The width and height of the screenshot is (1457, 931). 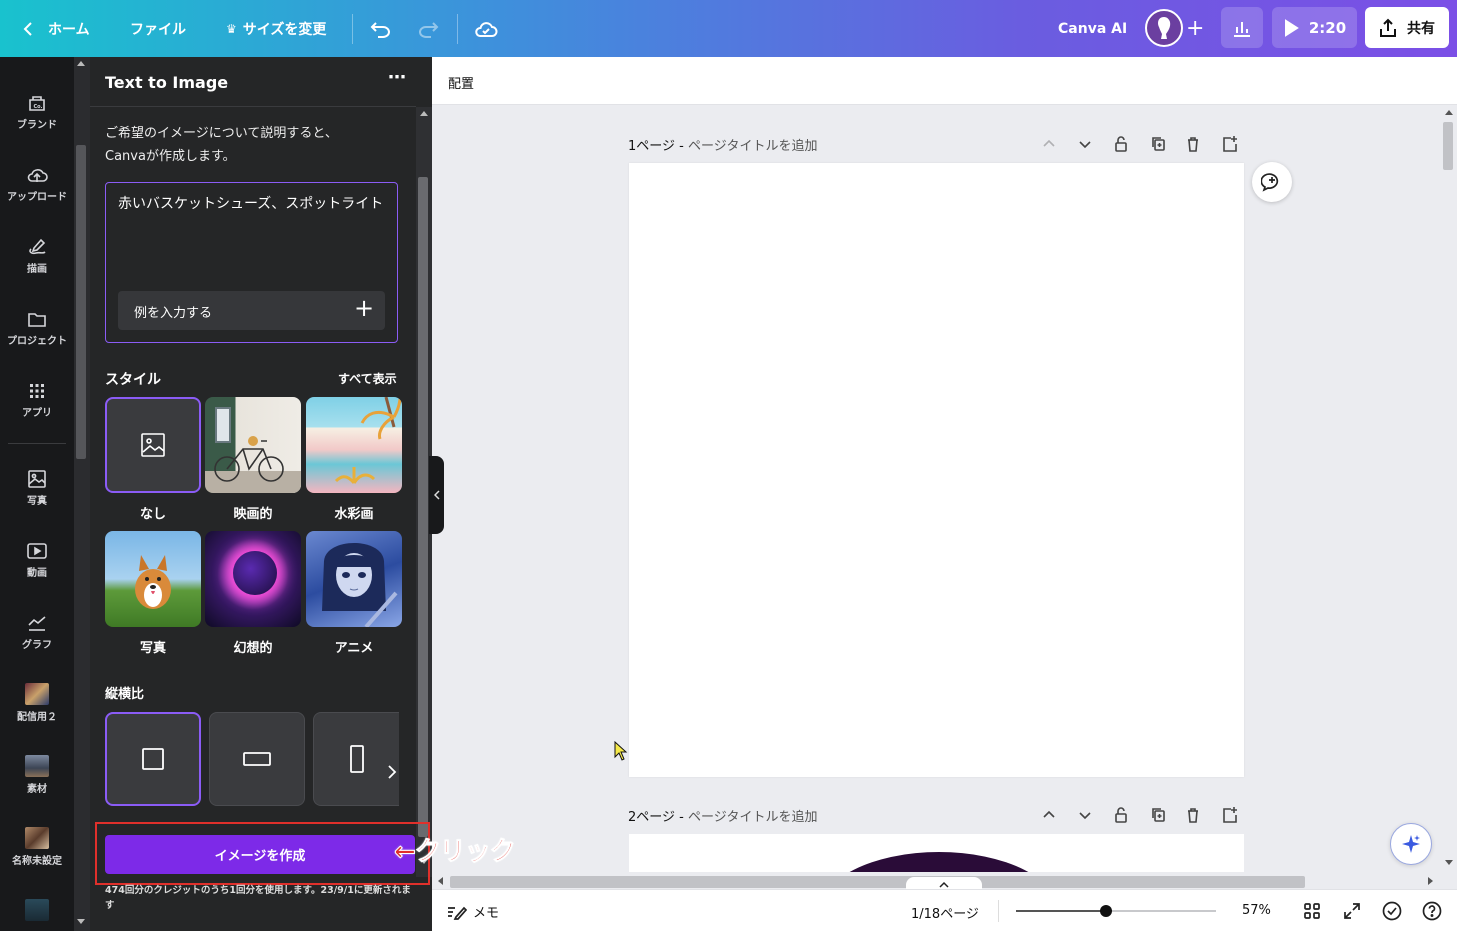 I want to click on grid-view-button, so click(x=1312, y=913).